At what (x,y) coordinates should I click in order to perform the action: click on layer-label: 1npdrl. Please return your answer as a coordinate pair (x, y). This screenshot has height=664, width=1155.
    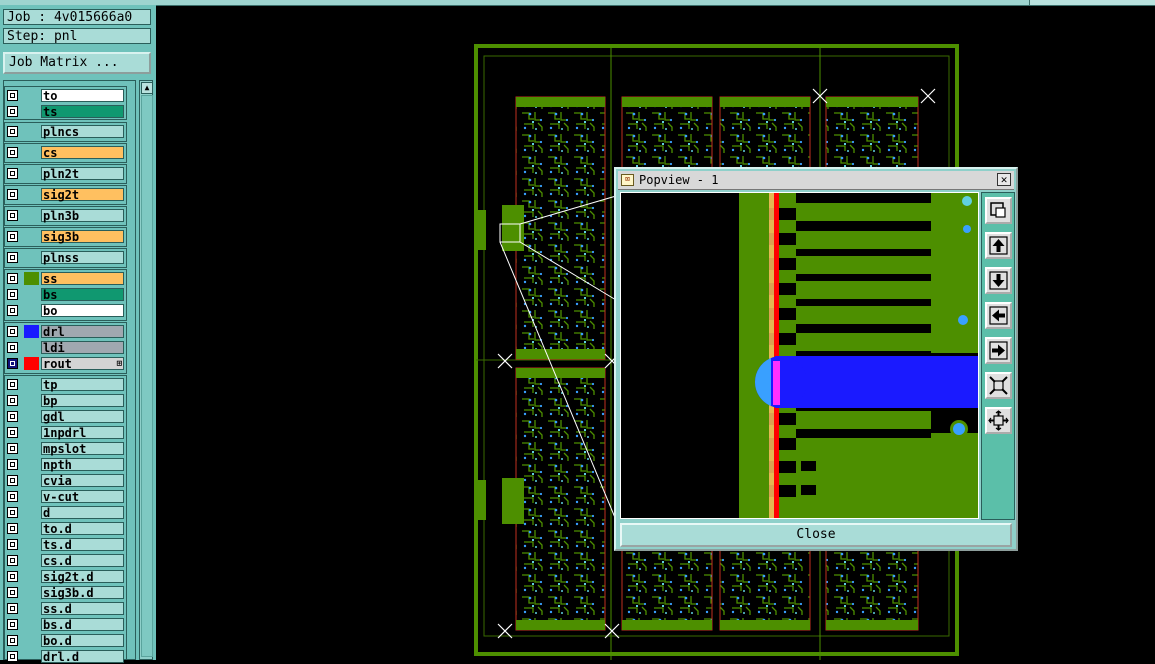
    Looking at the image, I should click on (82, 432).